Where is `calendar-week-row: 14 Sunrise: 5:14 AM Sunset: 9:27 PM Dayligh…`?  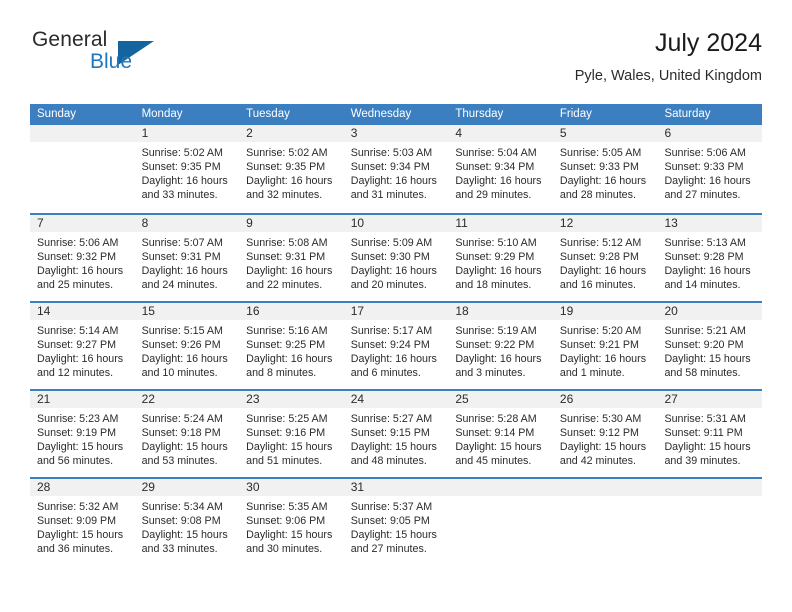
calendar-week-row: 14 Sunrise: 5:14 AM Sunset: 9:27 PM Dayligh… is located at coordinates (396, 345).